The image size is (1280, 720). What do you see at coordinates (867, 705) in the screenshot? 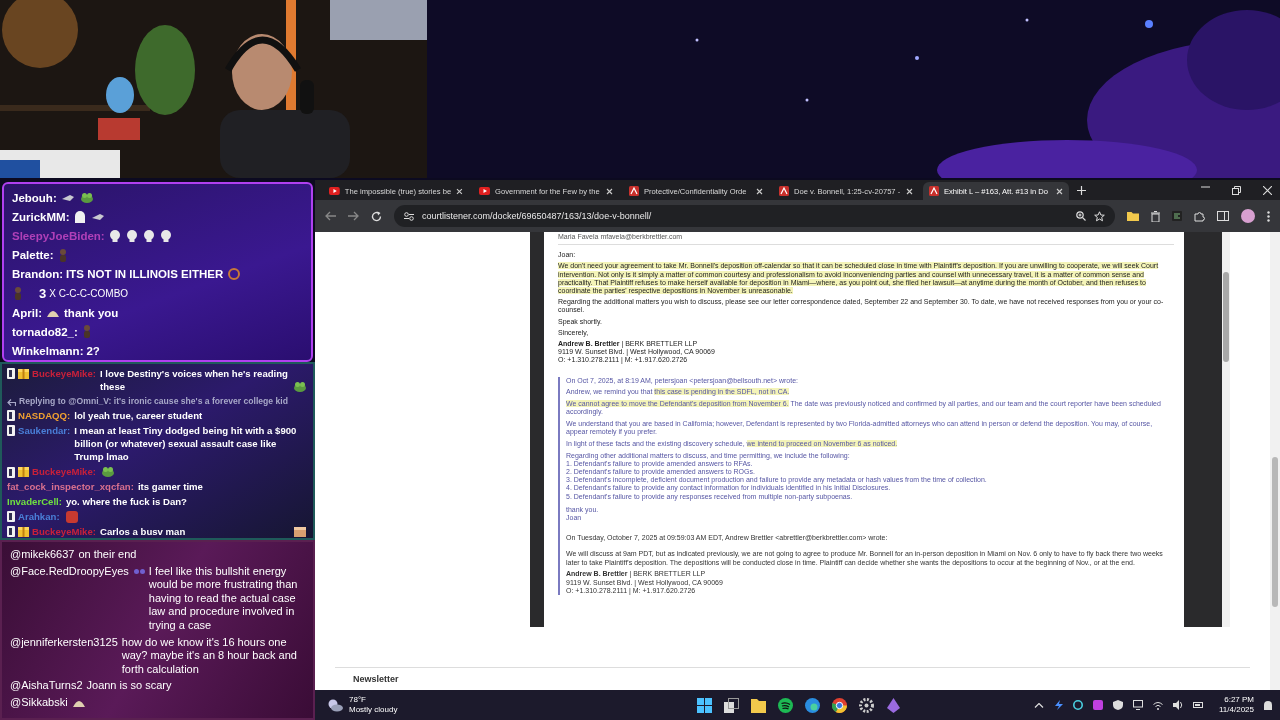
I see `gear-icon` at bounding box center [867, 705].